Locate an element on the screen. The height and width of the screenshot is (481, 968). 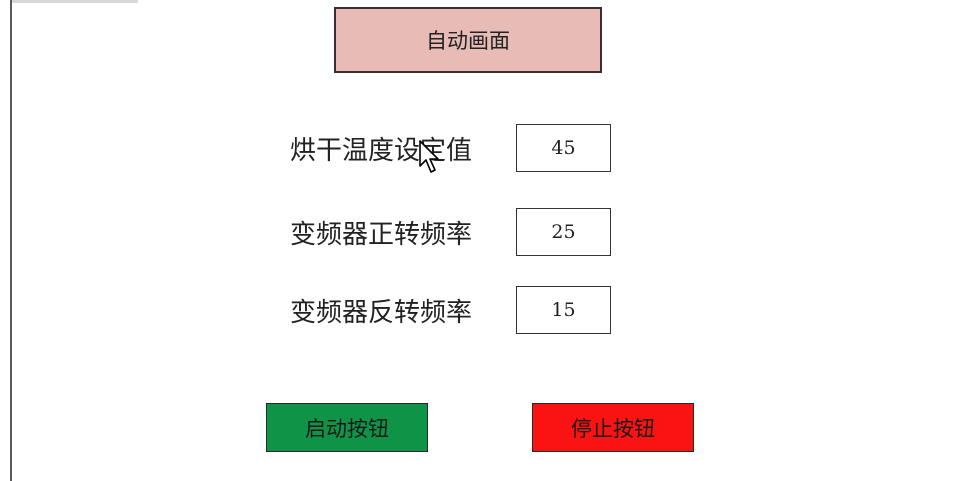
inverter-forward-frequency-field: 25 is located at coordinates (563, 232).